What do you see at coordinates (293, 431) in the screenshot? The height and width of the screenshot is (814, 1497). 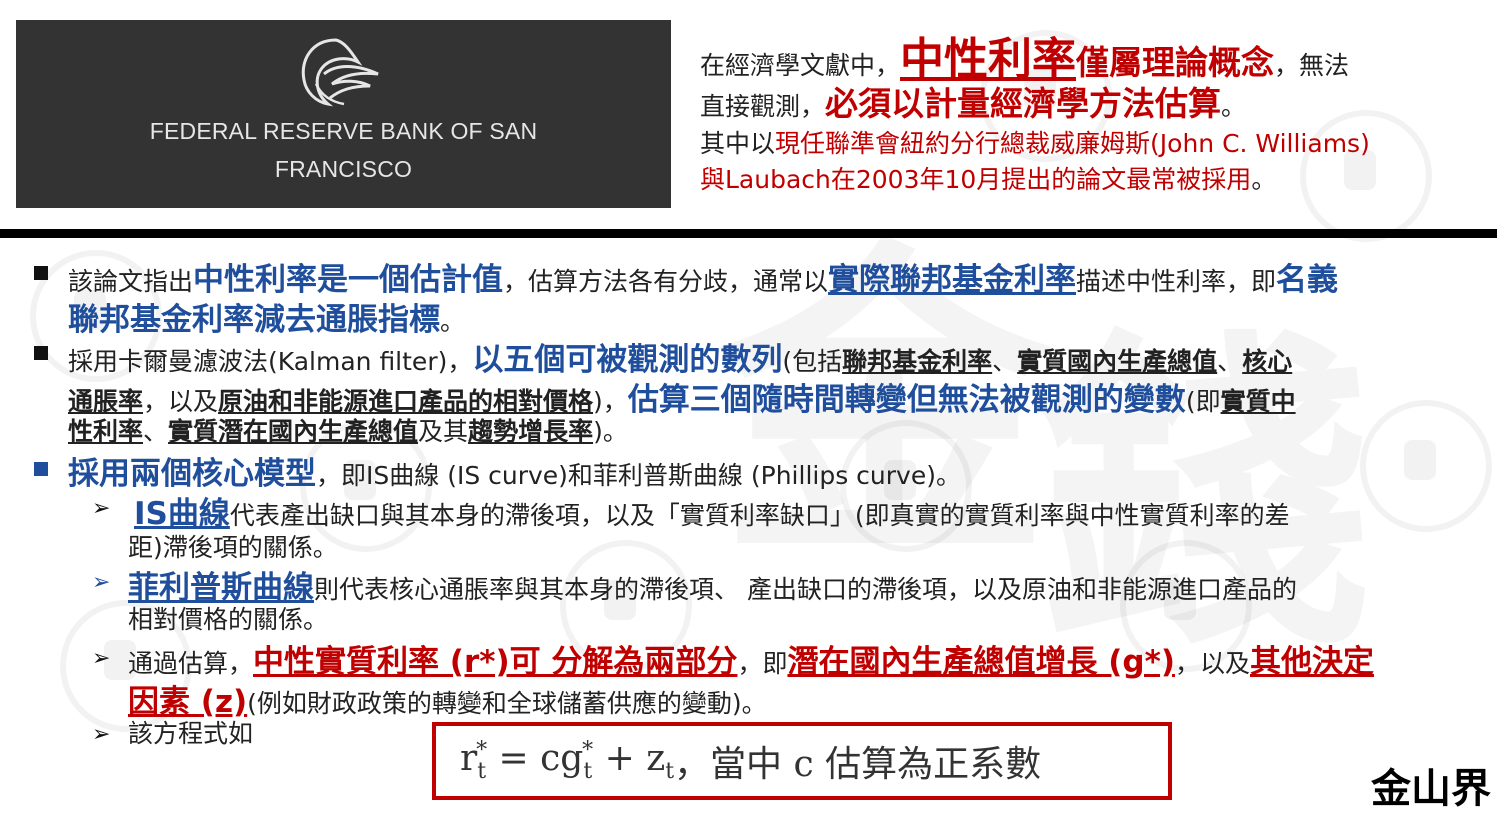 I see `highlight: 實質潛在國內生產總值` at bounding box center [293, 431].